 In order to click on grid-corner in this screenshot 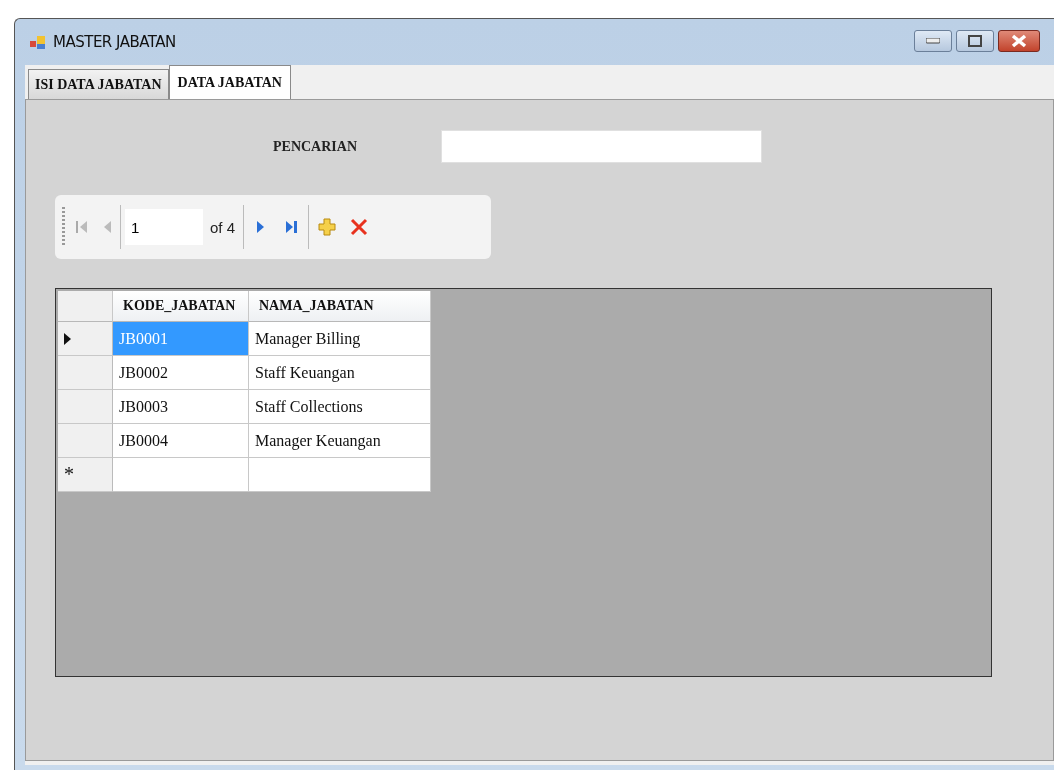, I will do `click(85, 306)`.